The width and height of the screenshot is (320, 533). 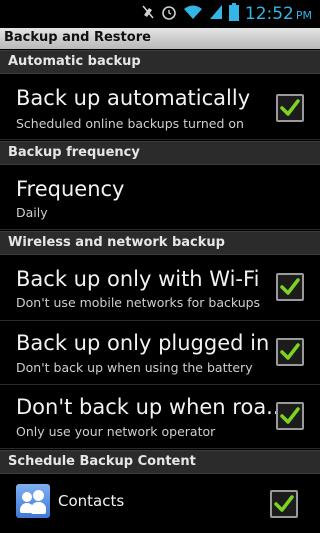 What do you see at coordinates (160, 243) in the screenshot?
I see `section-header-wireless: Wireless and network backup` at bounding box center [160, 243].